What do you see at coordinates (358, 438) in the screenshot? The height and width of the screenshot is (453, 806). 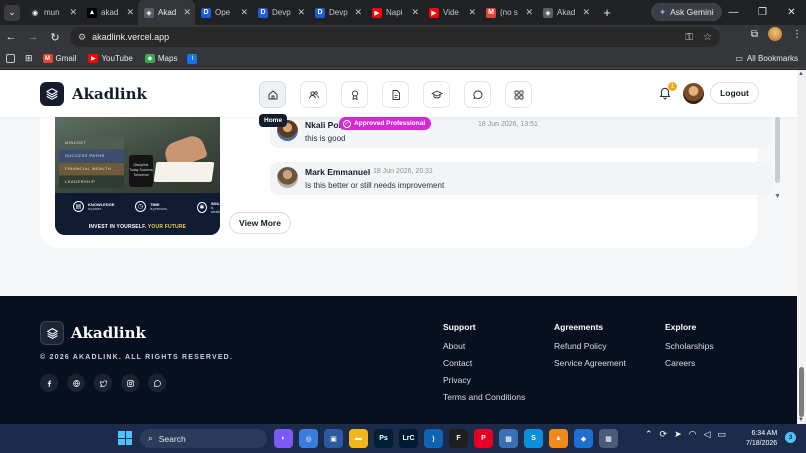 I see `file-explorer-icon: ▬` at bounding box center [358, 438].